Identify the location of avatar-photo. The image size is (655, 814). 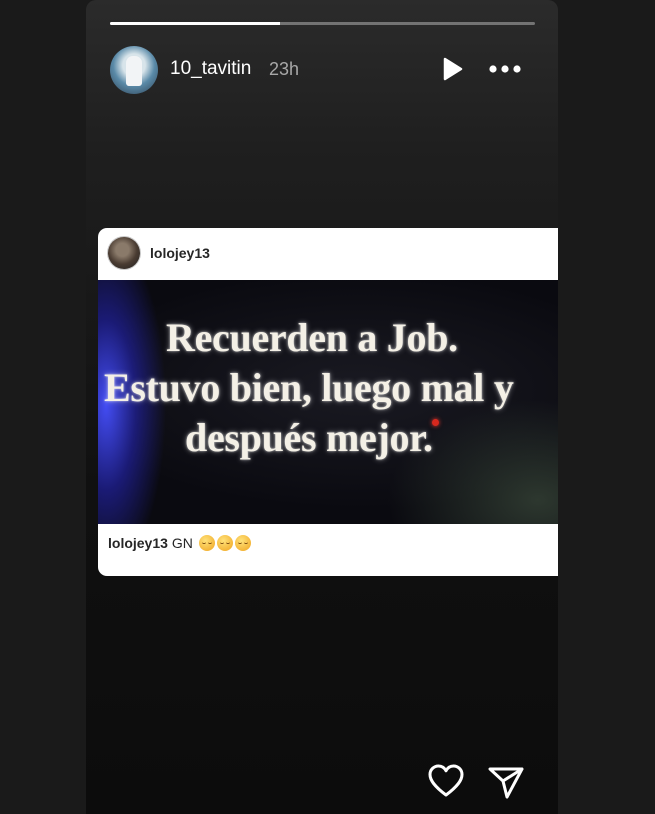
(134, 71).